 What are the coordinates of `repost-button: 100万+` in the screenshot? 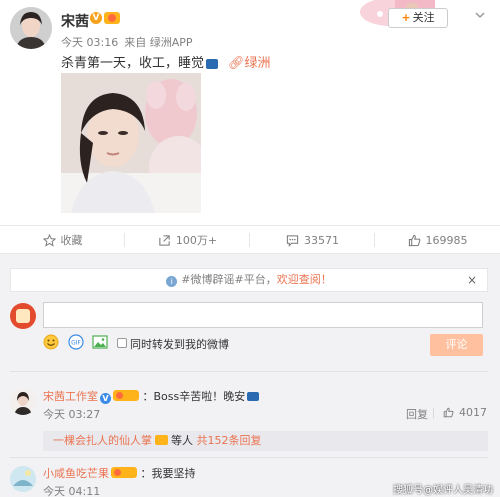 It's located at (187, 240).